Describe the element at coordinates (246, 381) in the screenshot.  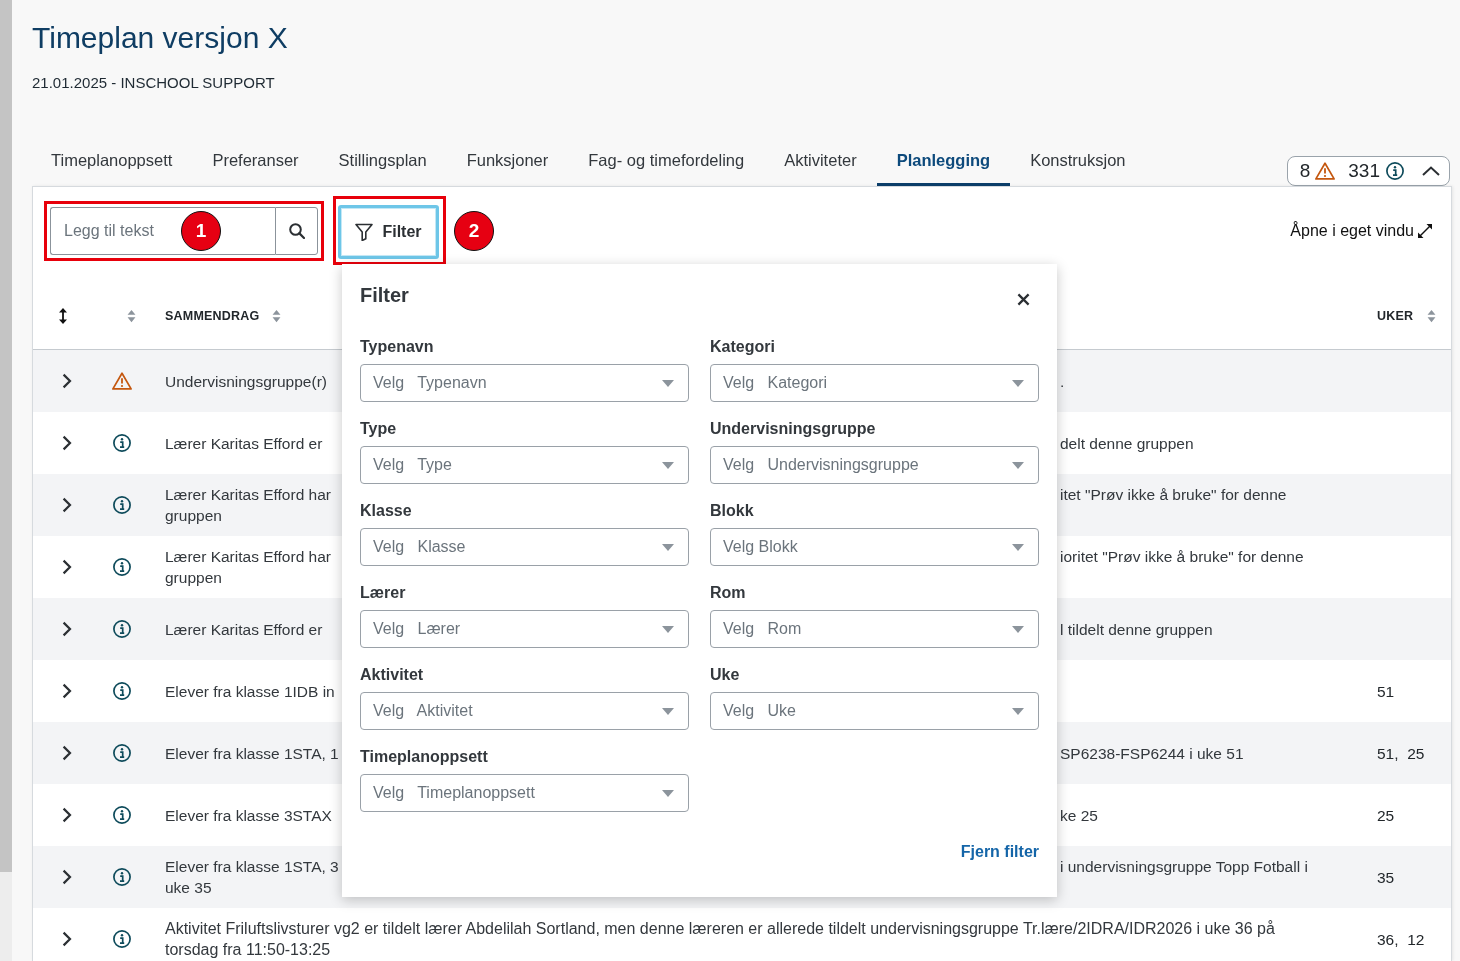
I see `summary-text: Undervisningsgruppe(r)` at that location.